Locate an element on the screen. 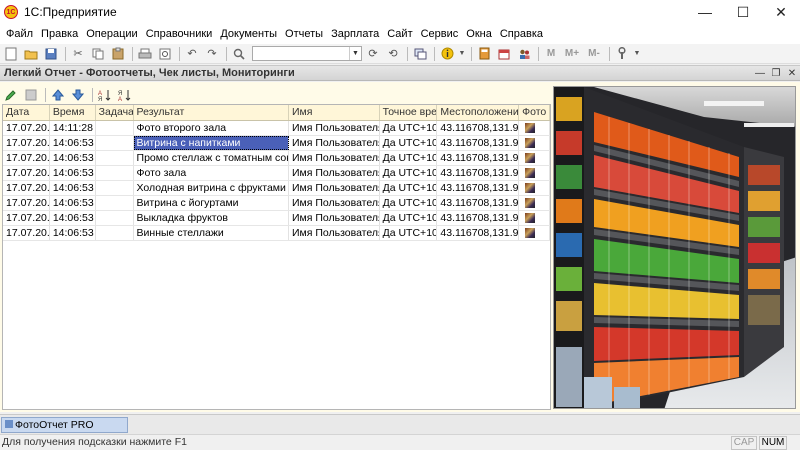 The height and width of the screenshot is (450, 800). menu-item-catalogs: Справочники is located at coordinates (179, 34).